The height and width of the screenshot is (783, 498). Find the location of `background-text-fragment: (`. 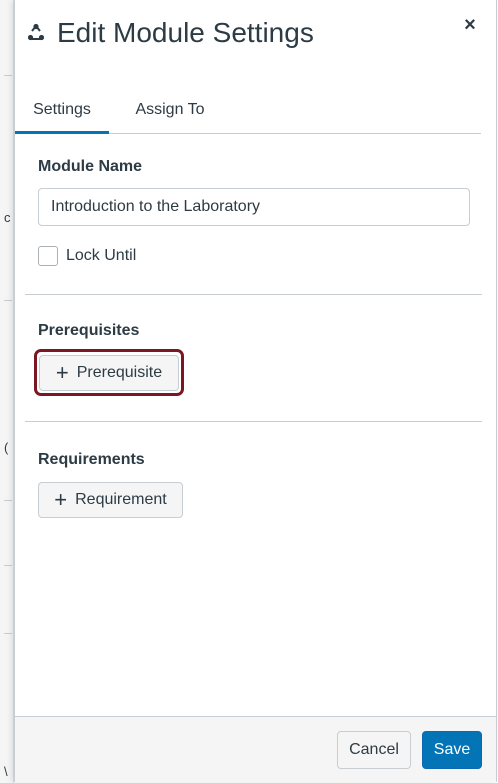

background-text-fragment: ( is located at coordinates (6, 447).